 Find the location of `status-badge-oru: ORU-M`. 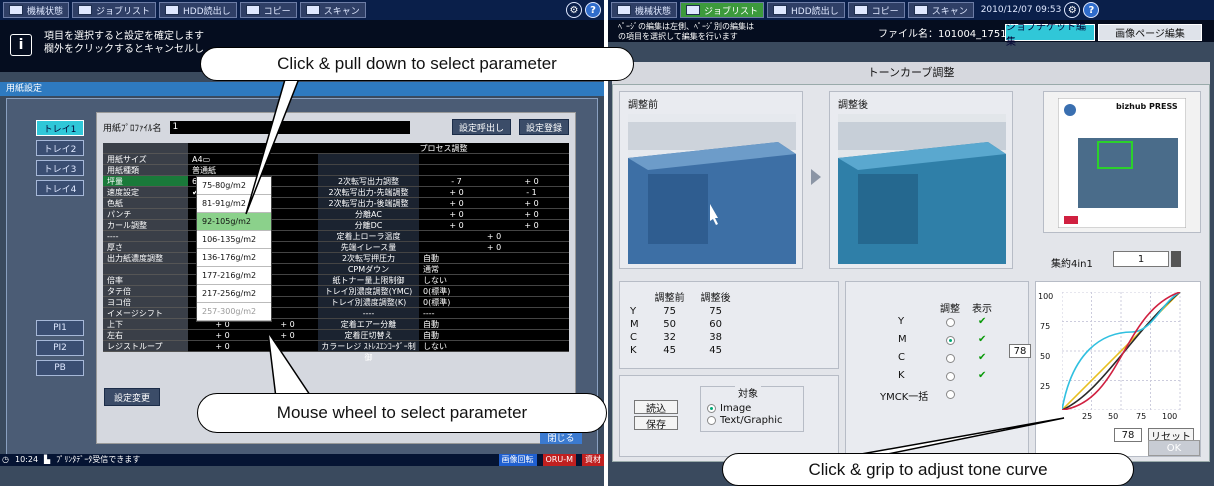

status-badge-oru: ORU-M is located at coordinates (559, 460).